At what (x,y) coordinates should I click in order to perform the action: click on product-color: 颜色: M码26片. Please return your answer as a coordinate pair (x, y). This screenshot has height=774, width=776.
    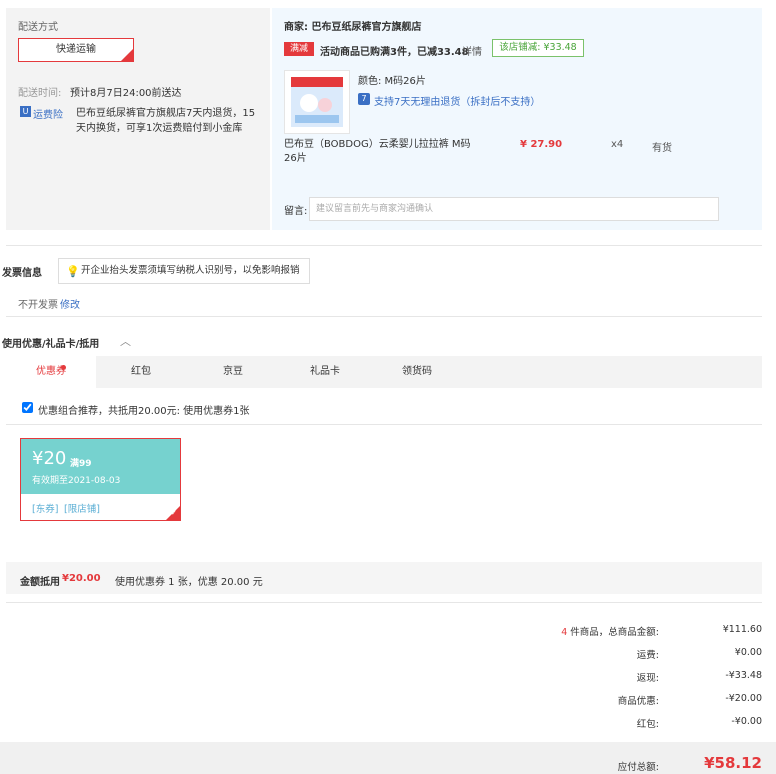
    Looking at the image, I should click on (392, 81).